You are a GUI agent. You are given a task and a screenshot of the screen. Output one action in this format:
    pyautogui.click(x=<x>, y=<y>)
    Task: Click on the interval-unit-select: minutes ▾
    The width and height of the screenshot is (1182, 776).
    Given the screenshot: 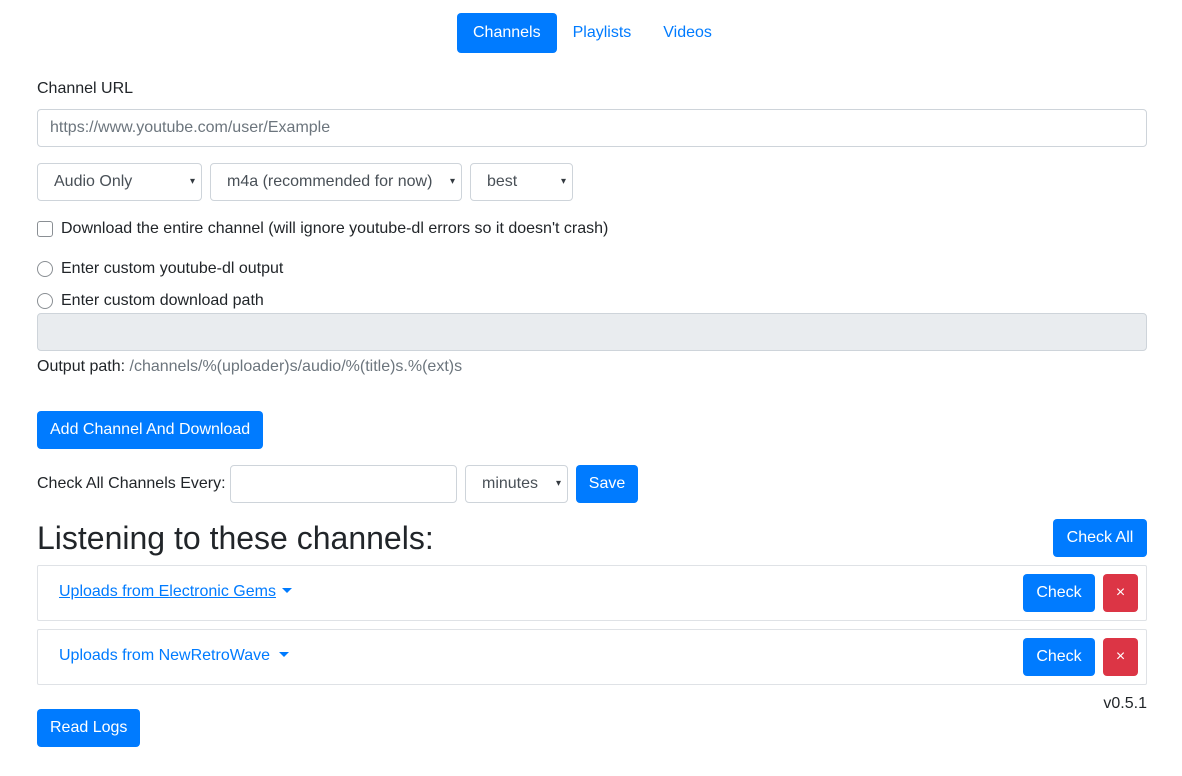 What is the action you would take?
    pyautogui.click(x=516, y=484)
    